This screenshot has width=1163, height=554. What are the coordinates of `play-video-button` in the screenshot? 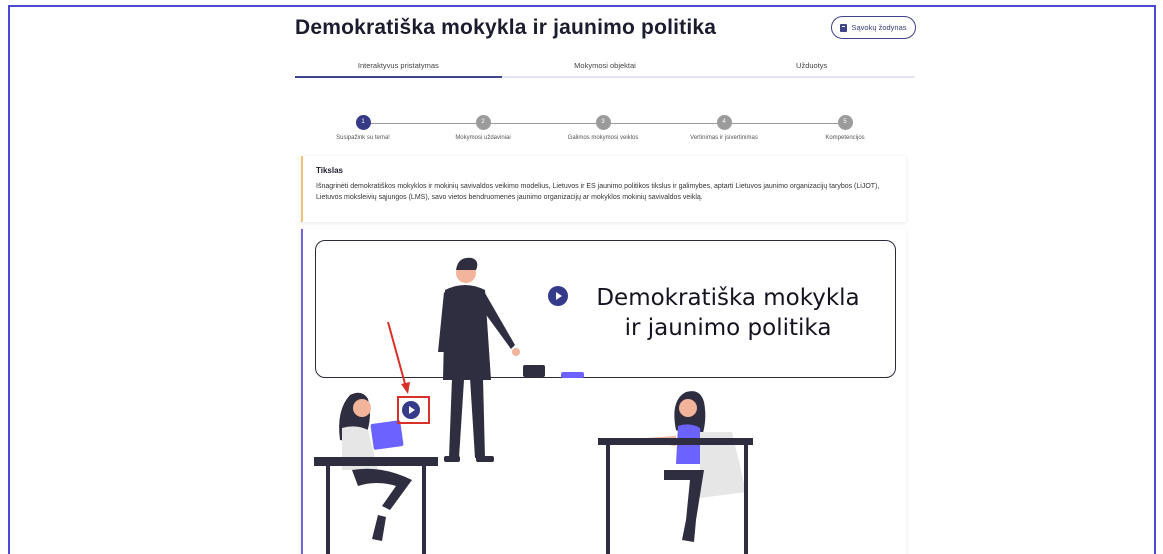 It's located at (411, 410).